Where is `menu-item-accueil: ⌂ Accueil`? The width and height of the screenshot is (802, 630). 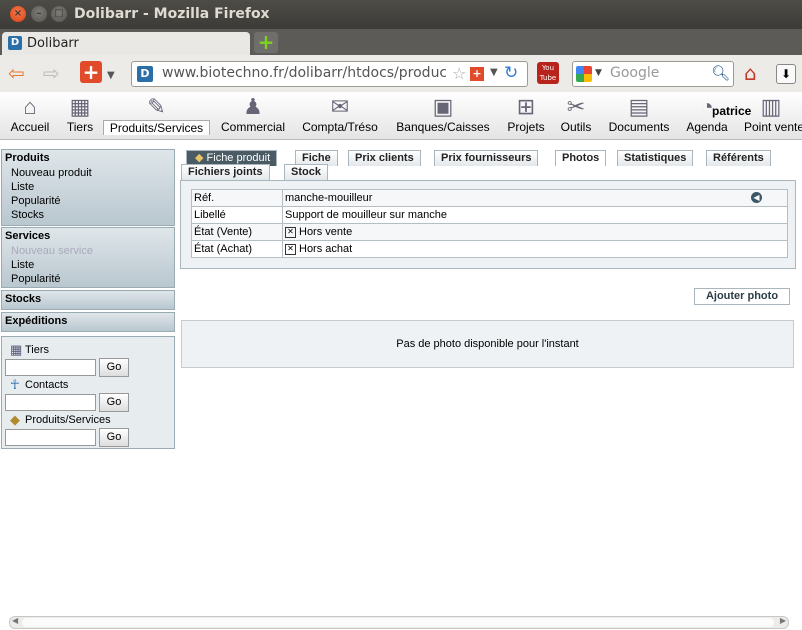 menu-item-accueil: ⌂ Accueil is located at coordinates (30, 115).